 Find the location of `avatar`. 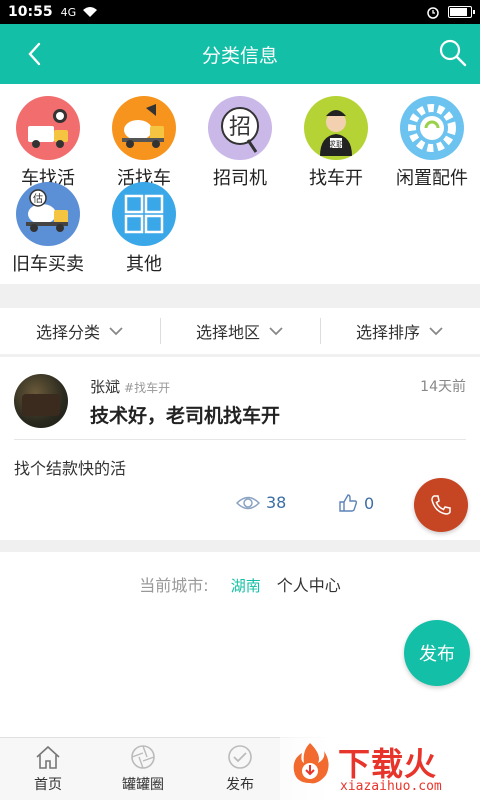

avatar is located at coordinates (41, 401).